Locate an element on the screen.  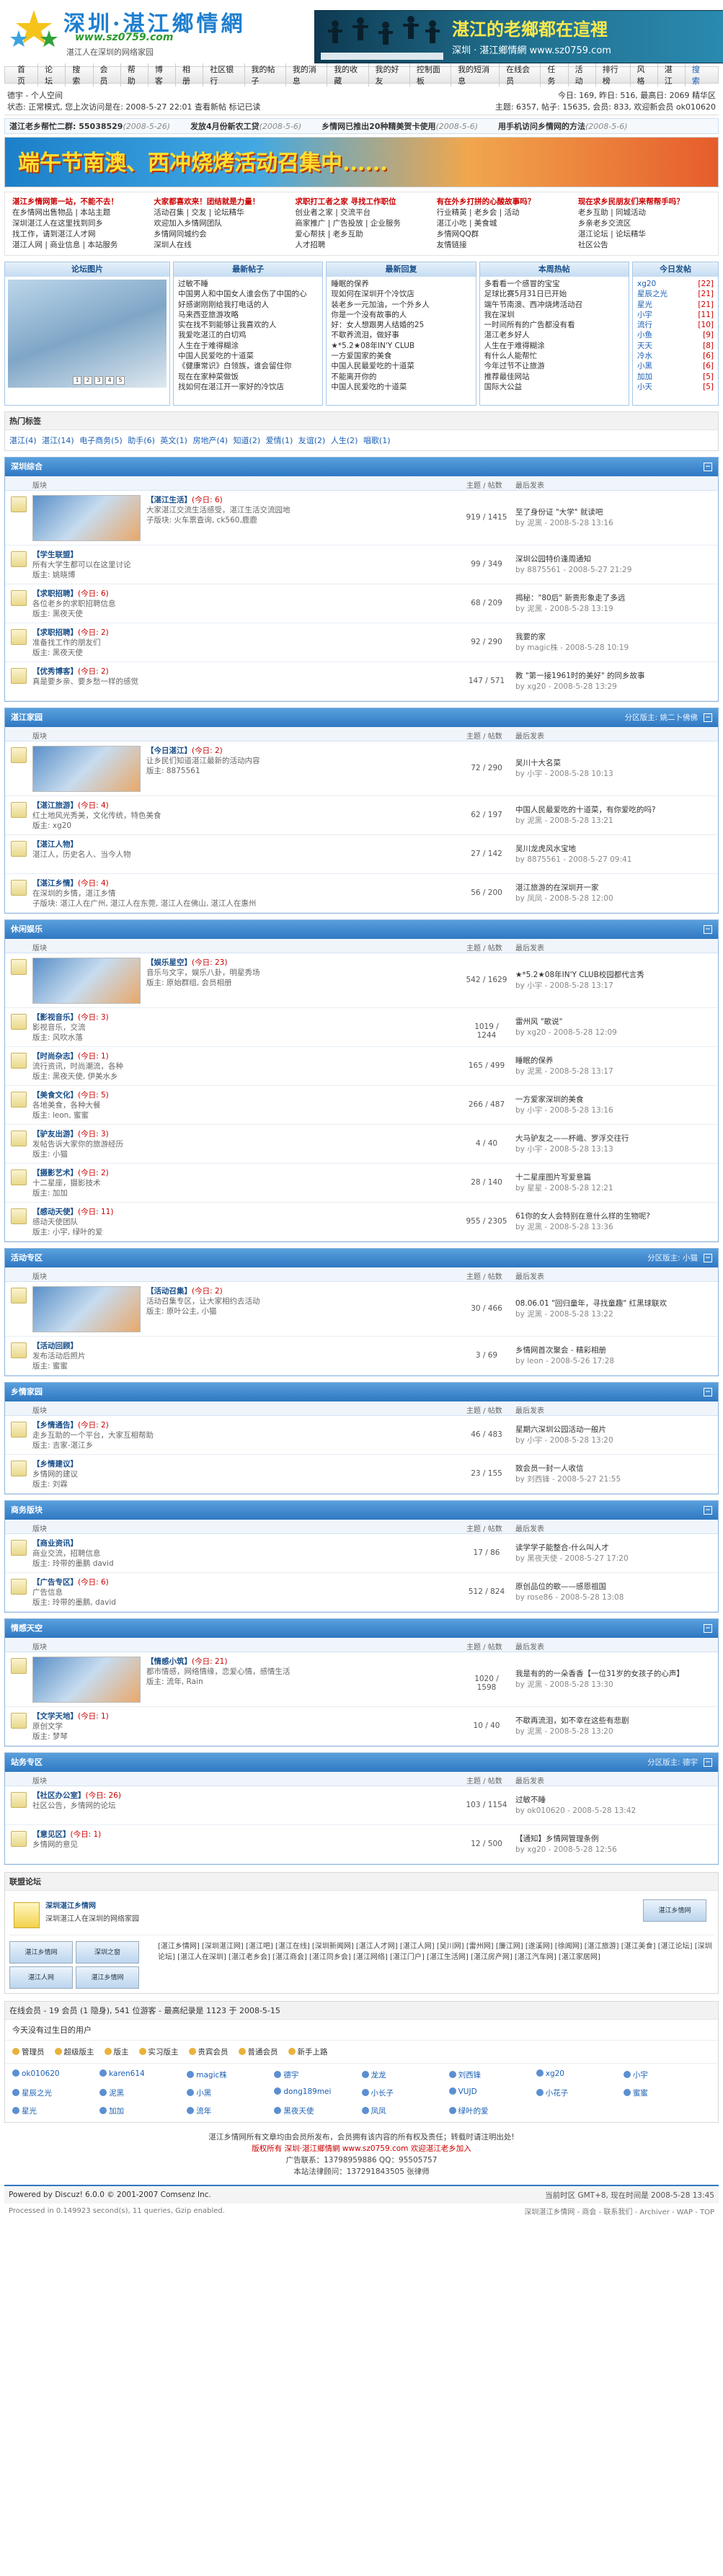
rank-row: 星辰之光 [21] is located at coordinates (675, 294).